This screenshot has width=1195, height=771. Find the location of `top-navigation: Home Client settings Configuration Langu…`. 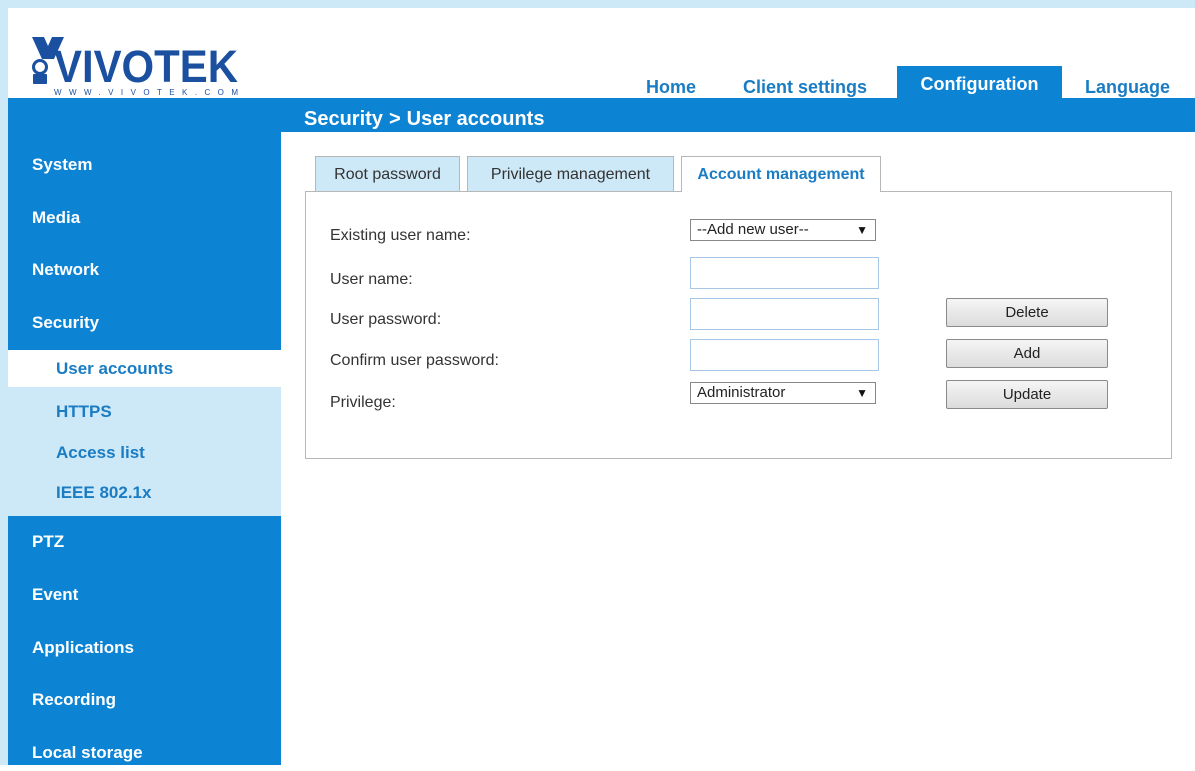

top-navigation: Home Client settings Configuration Langu… is located at coordinates (897, 82).